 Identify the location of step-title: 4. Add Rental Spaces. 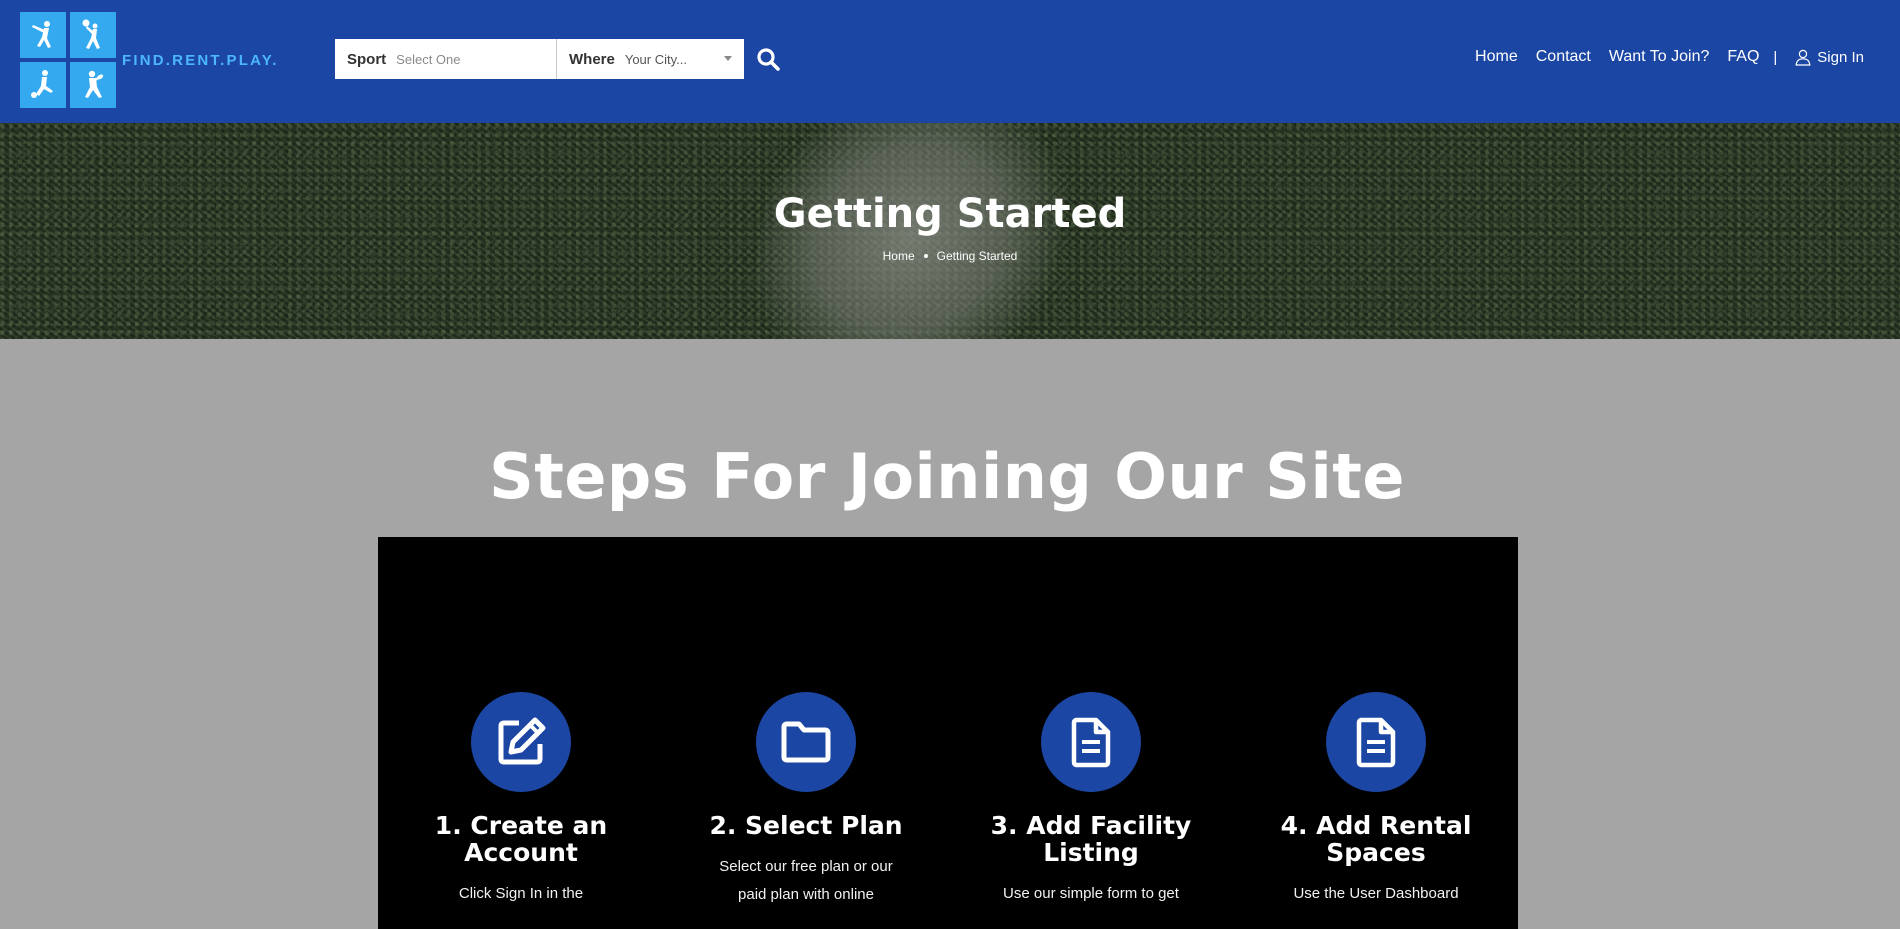
(1376, 839).